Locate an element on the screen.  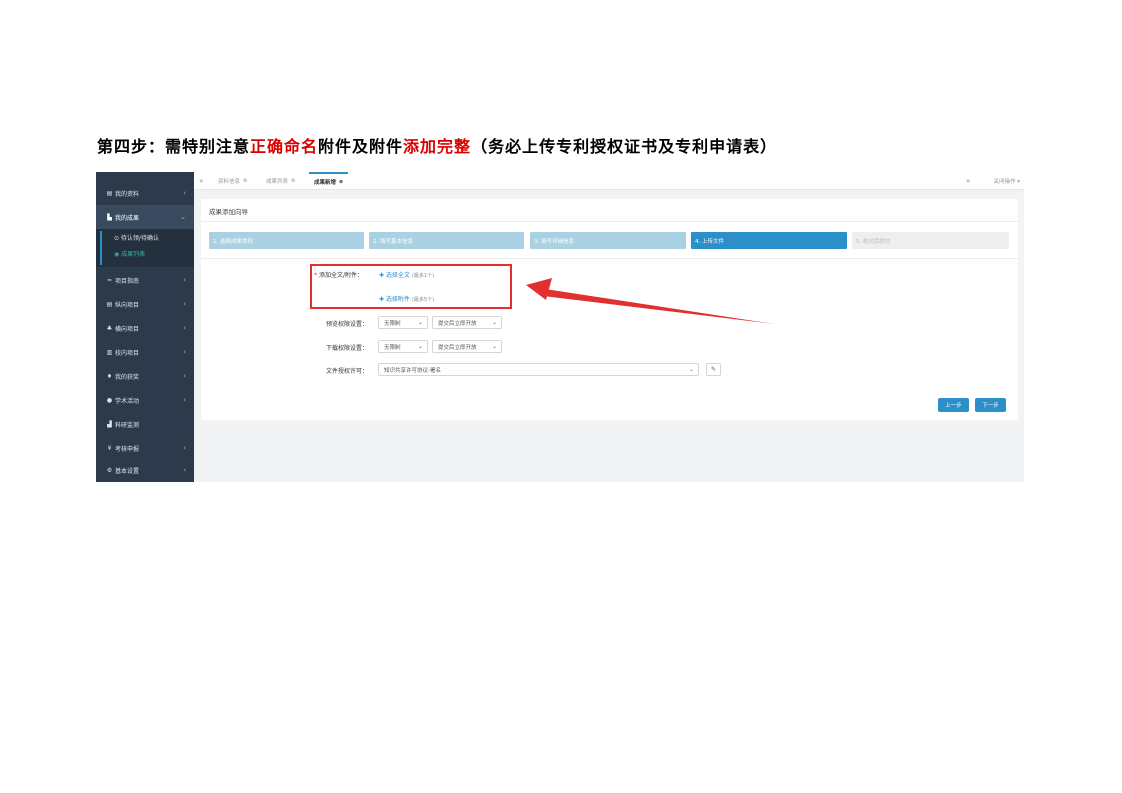
arrow-shaft is located at coordinates (658, 306).